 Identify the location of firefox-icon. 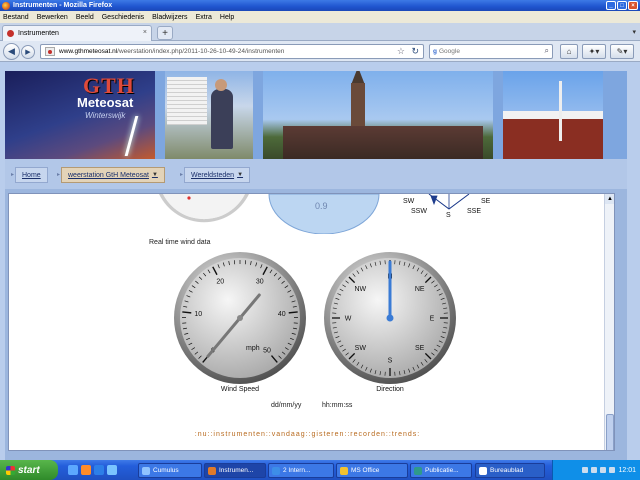
(6, 5).